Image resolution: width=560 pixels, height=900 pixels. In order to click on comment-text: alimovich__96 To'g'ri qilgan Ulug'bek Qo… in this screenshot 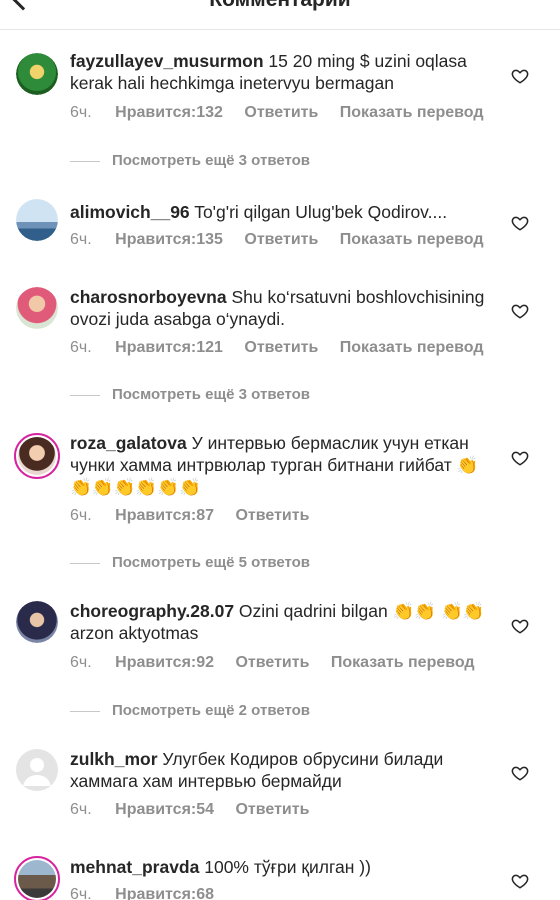, I will do `click(280, 212)`.